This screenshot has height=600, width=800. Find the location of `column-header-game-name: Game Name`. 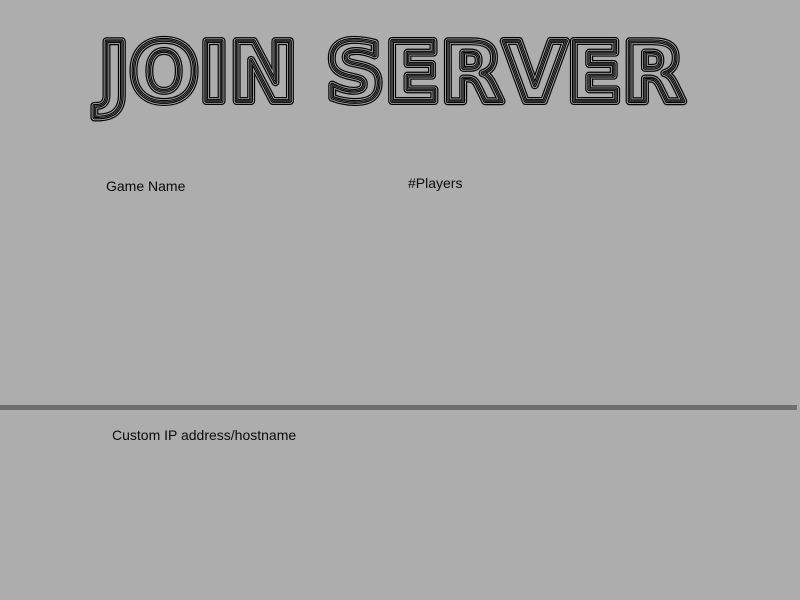

column-header-game-name: Game Name is located at coordinates (145, 186).